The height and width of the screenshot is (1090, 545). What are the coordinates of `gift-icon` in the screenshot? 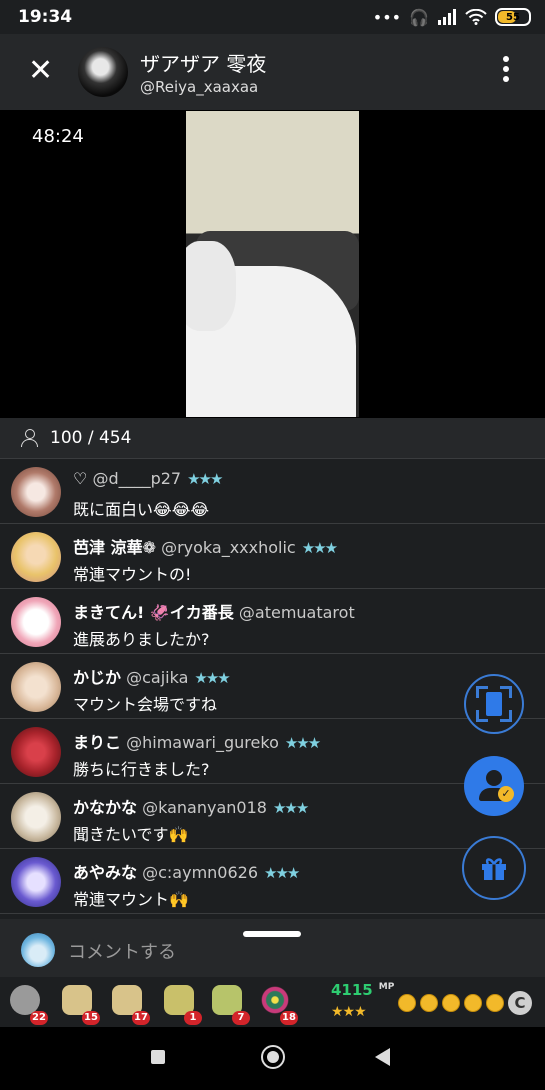 It's located at (494, 869).